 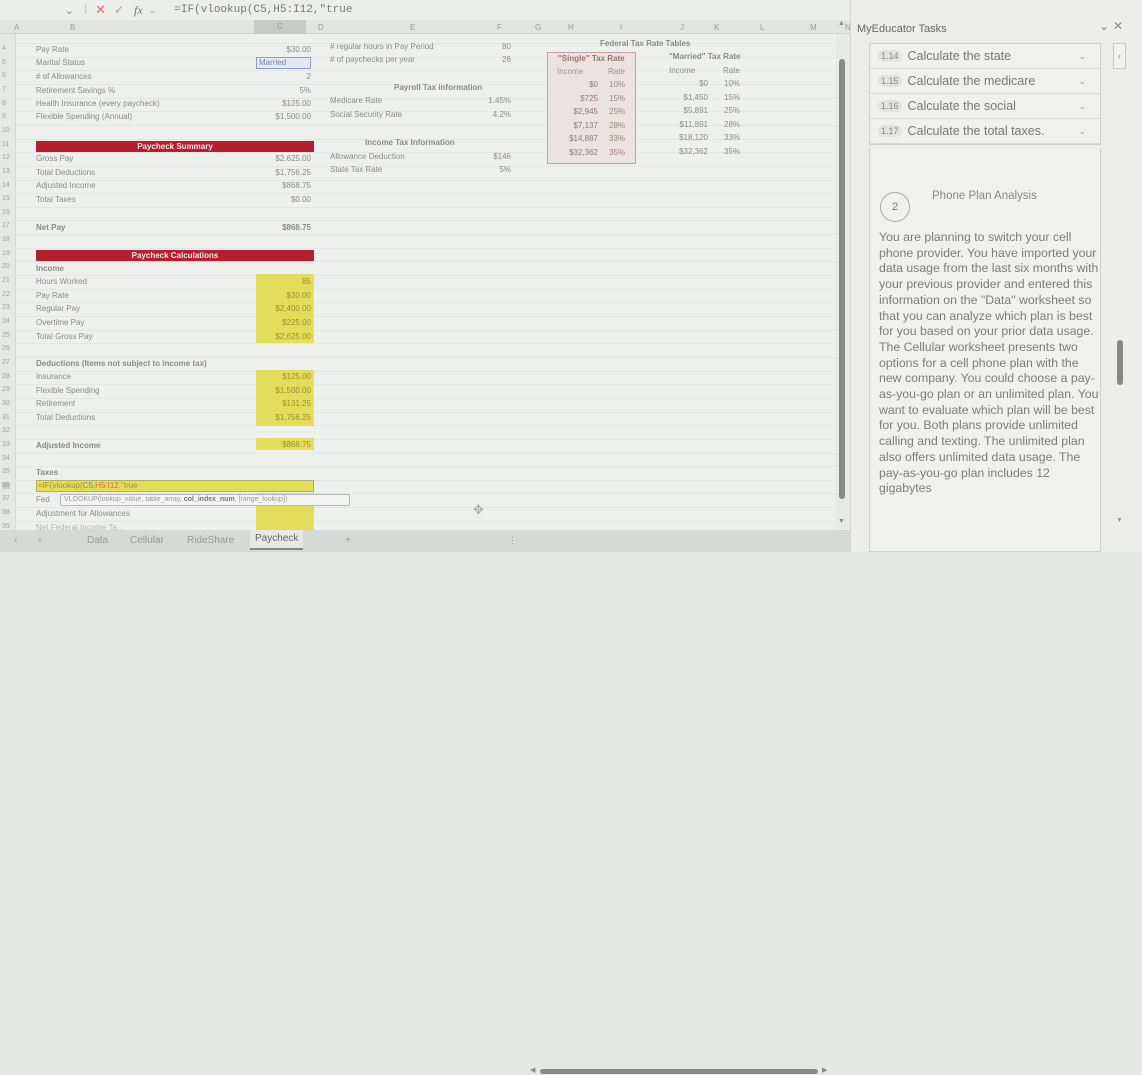 What do you see at coordinates (6, 430) in the screenshot?
I see `row-header-32: 32` at bounding box center [6, 430].